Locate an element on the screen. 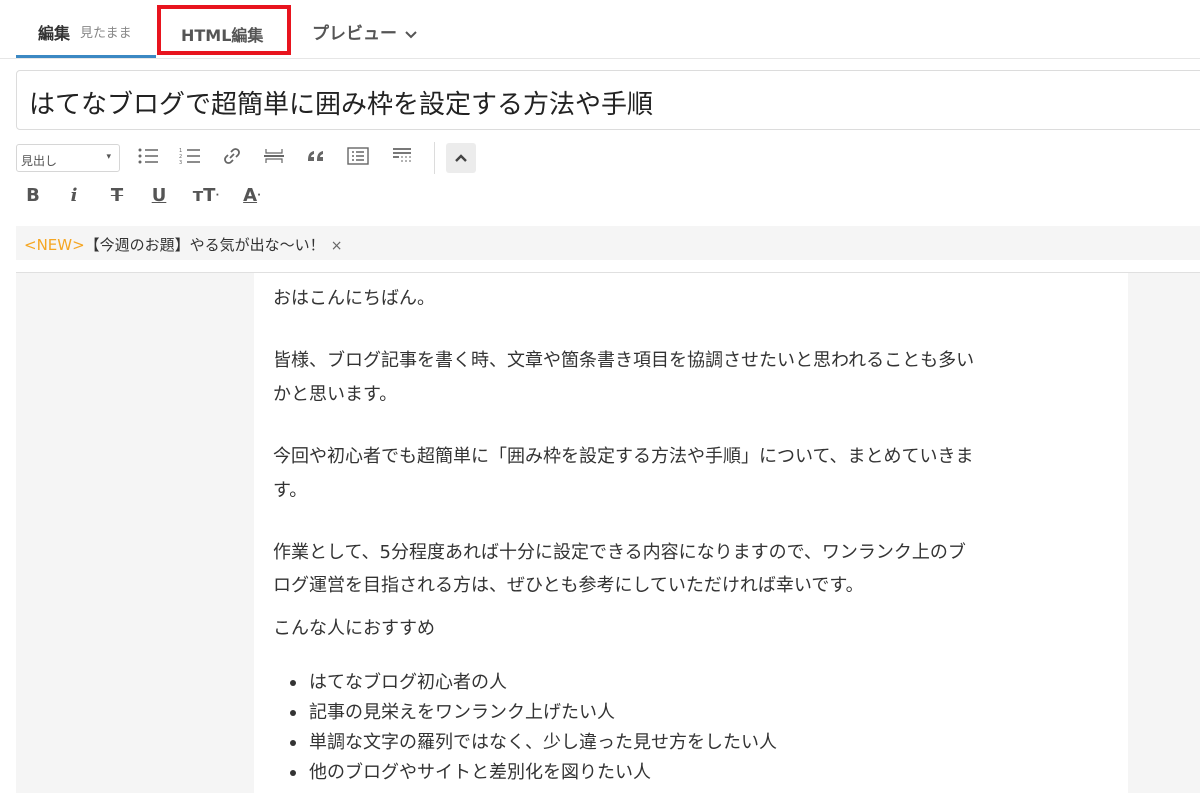  strikethrough-button: T is located at coordinates (117, 195).